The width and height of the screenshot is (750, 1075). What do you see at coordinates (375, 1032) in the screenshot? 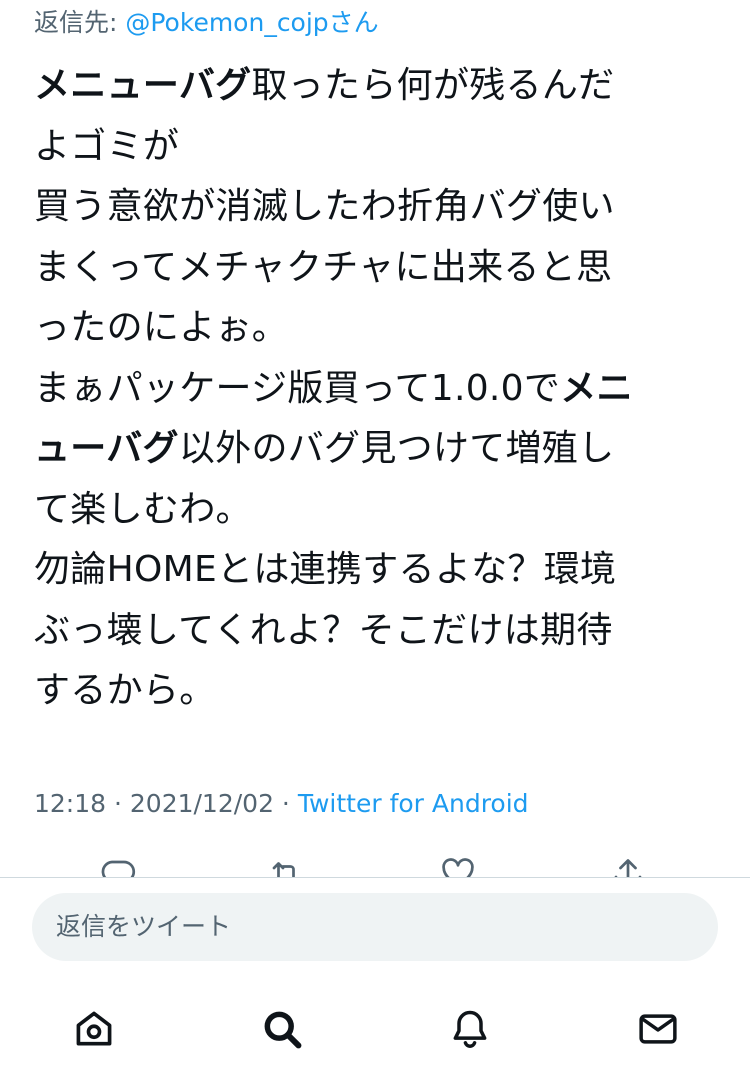
I see `bottom-navigation` at bounding box center [375, 1032].